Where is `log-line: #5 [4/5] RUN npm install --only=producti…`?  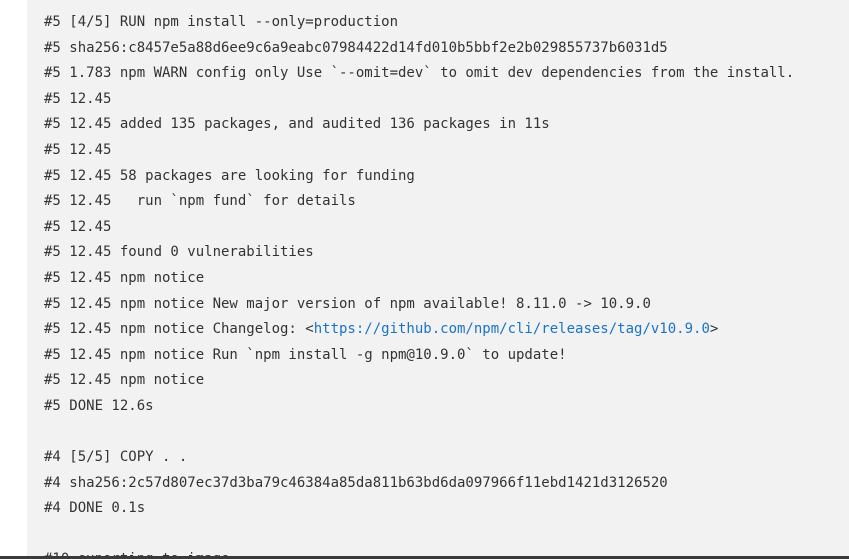
log-line: #5 [4/5] RUN npm install --only=producti… is located at coordinates (221, 22).